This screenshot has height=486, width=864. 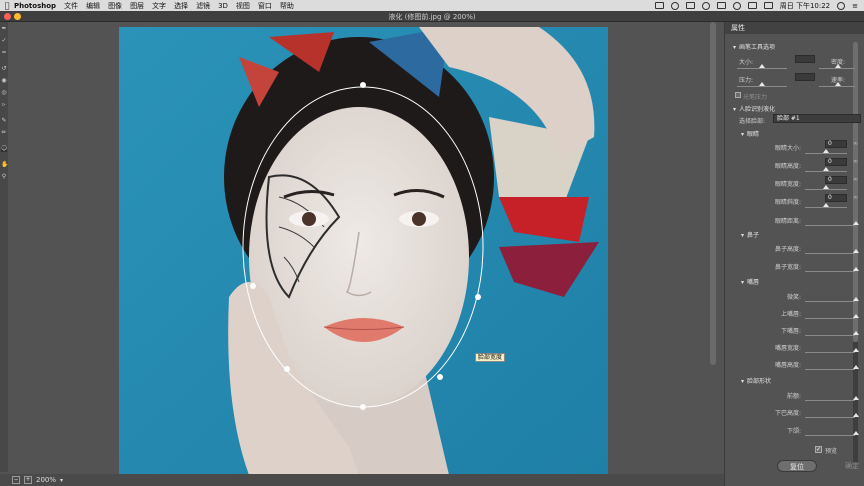 I want to click on display-icon, so click(x=690, y=5).